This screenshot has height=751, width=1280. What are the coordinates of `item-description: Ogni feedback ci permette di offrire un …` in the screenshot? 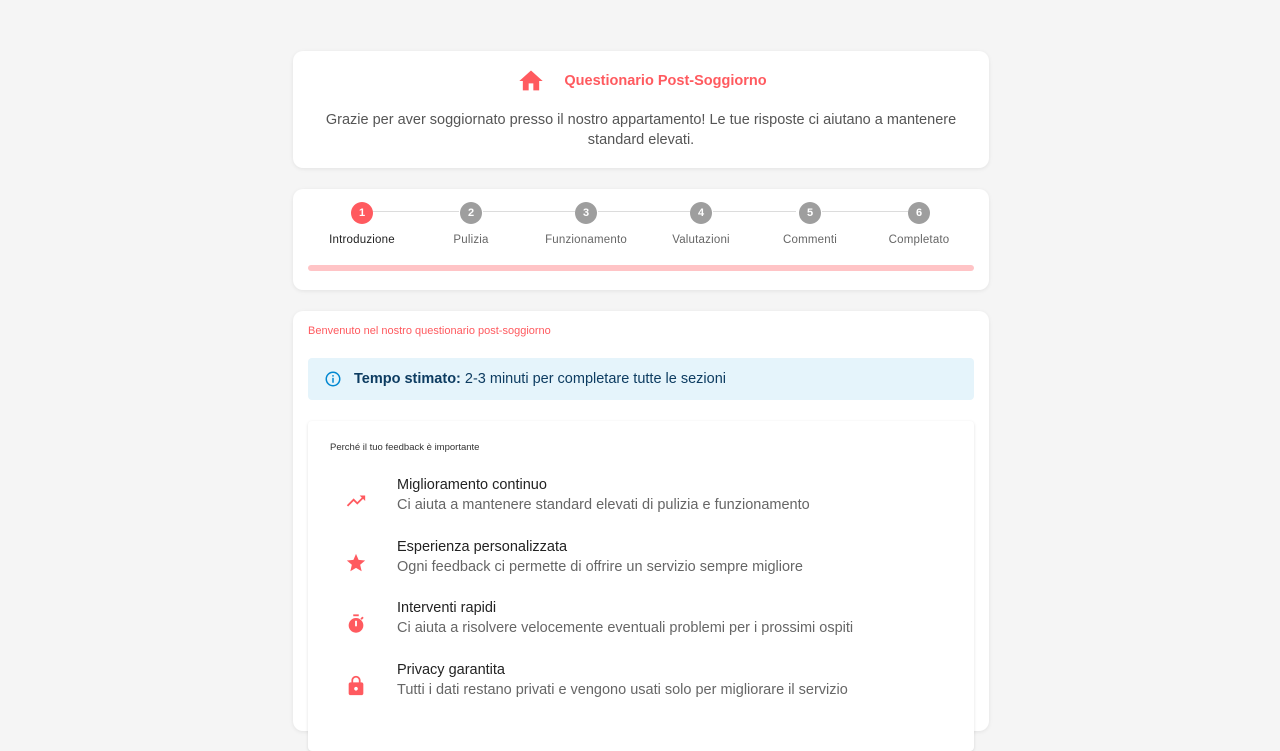 It's located at (600, 567).